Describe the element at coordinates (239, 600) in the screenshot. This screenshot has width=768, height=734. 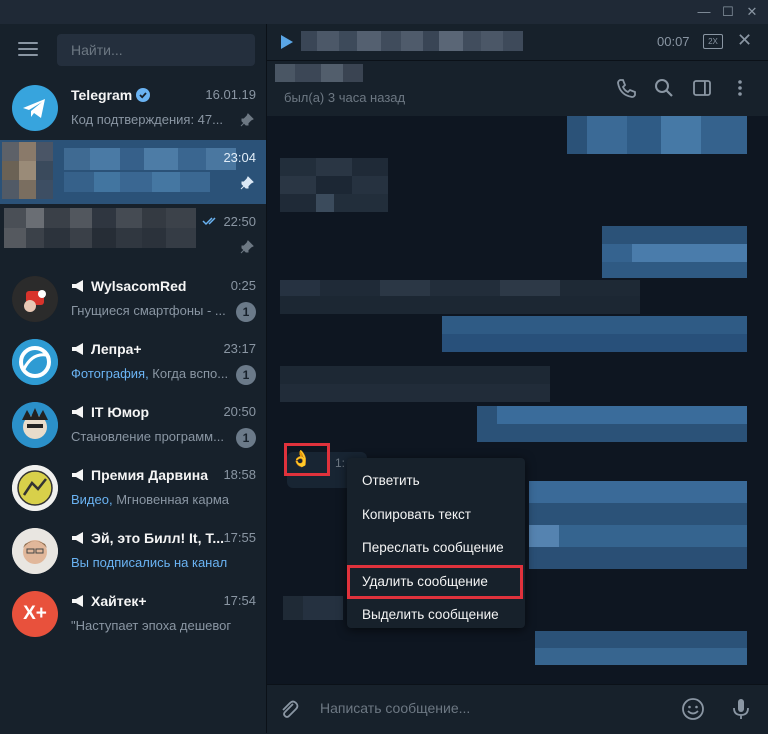
I see `chat-time: 17:54` at that location.